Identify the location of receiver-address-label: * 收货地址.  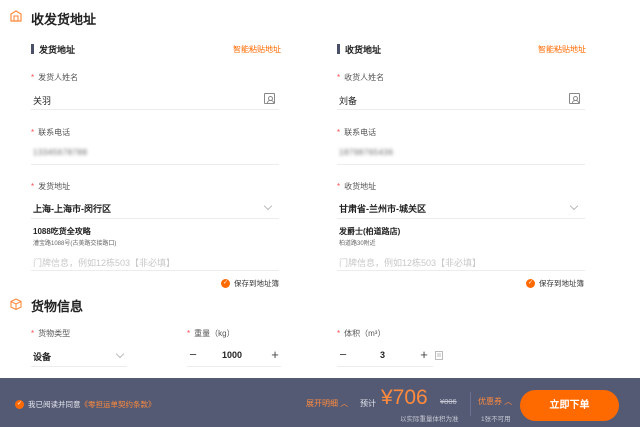
(357, 186).